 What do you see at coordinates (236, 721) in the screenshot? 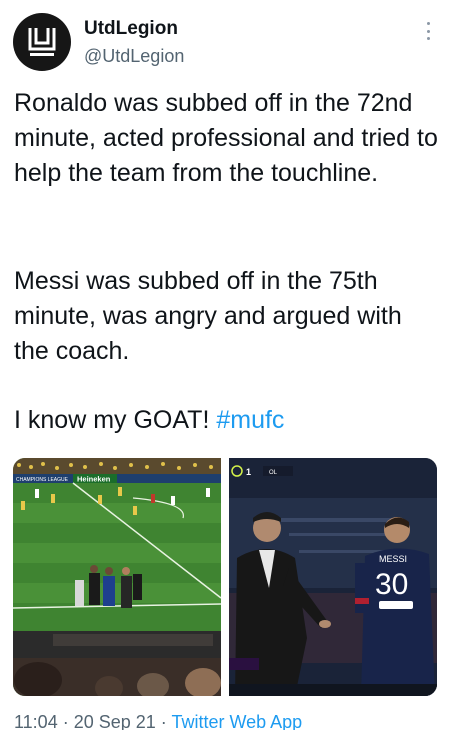
I see `source-app-link: Twitter Web App` at bounding box center [236, 721].